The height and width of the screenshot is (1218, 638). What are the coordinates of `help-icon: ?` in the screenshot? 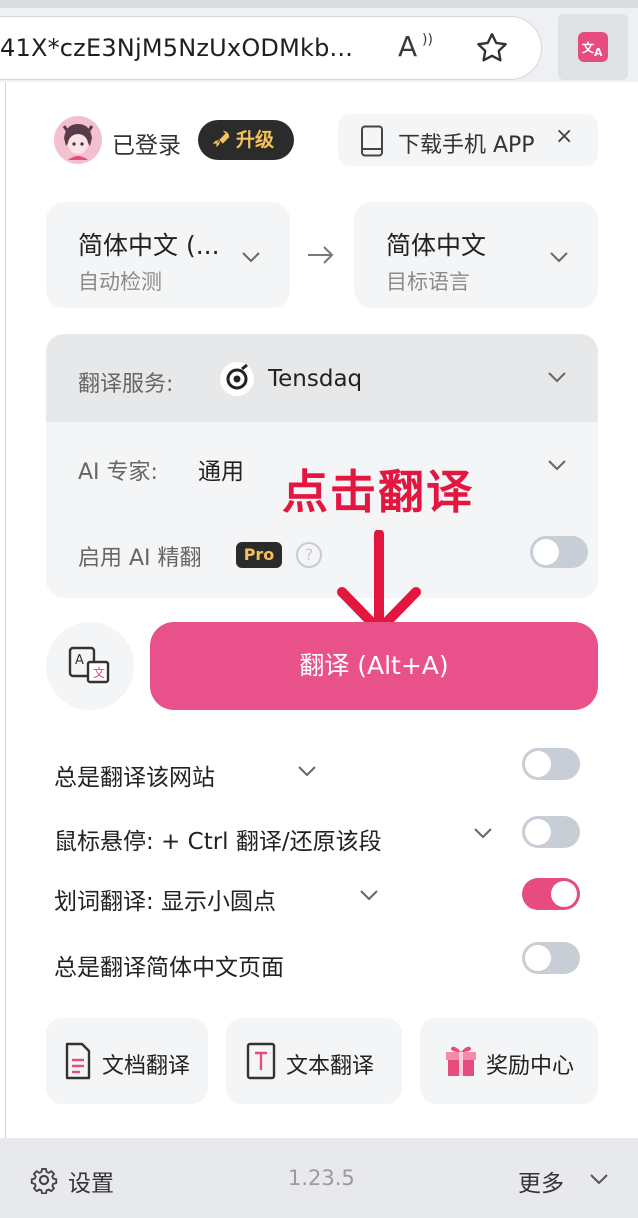 It's located at (309, 555).